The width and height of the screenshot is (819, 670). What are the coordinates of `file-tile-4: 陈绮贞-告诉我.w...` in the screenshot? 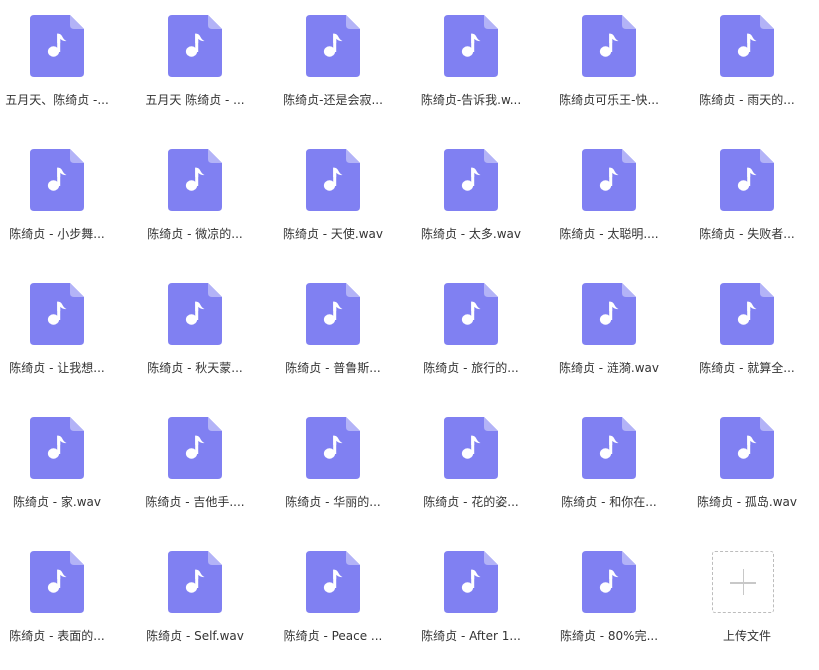 It's located at (483, 67).